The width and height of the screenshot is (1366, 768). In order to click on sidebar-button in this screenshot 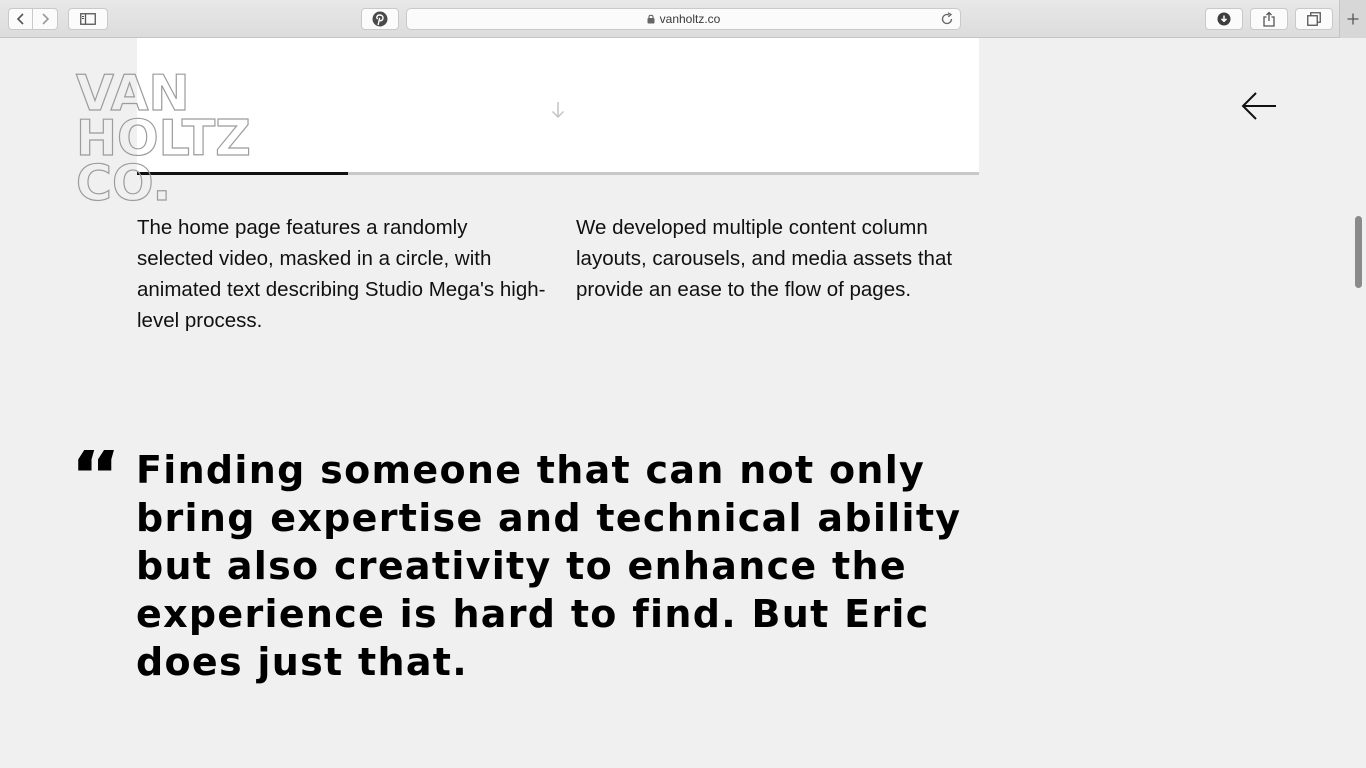, I will do `click(88, 19)`.